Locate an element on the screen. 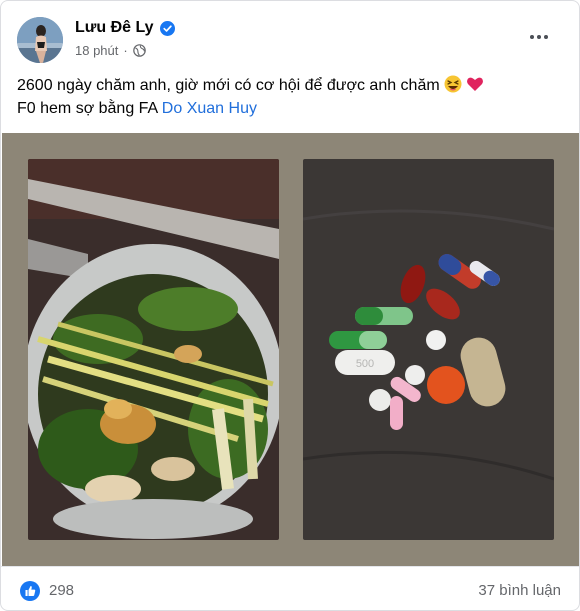 The image size is (580, 611). author-name: Lưu Đê Ly is located at coordinates (114, 28).